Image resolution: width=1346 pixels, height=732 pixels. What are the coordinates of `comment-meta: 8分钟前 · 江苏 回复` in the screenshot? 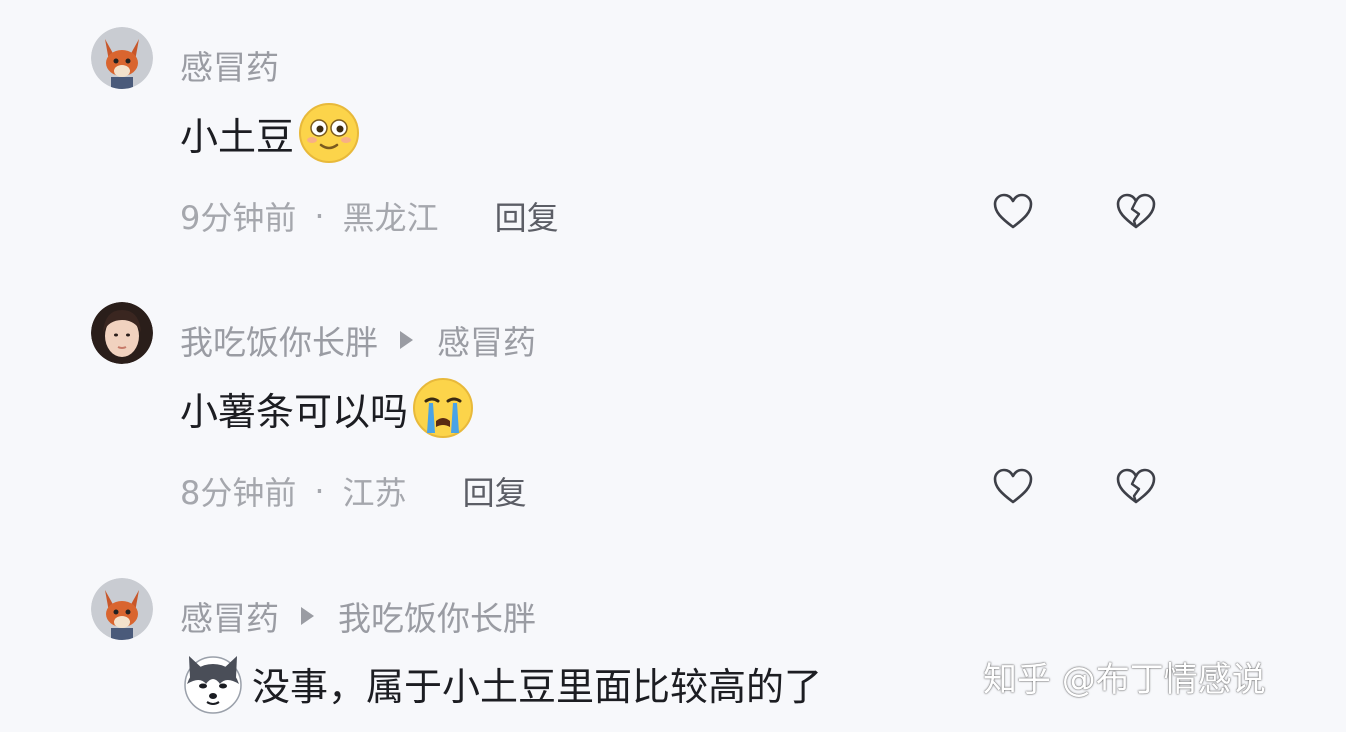 It's located at (353, 491).